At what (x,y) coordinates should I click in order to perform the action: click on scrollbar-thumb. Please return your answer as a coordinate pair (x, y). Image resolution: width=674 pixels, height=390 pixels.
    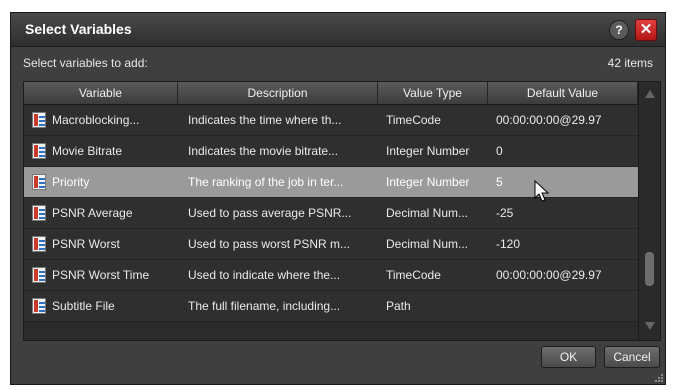
    Looking at the image, I should click on (649, 269).